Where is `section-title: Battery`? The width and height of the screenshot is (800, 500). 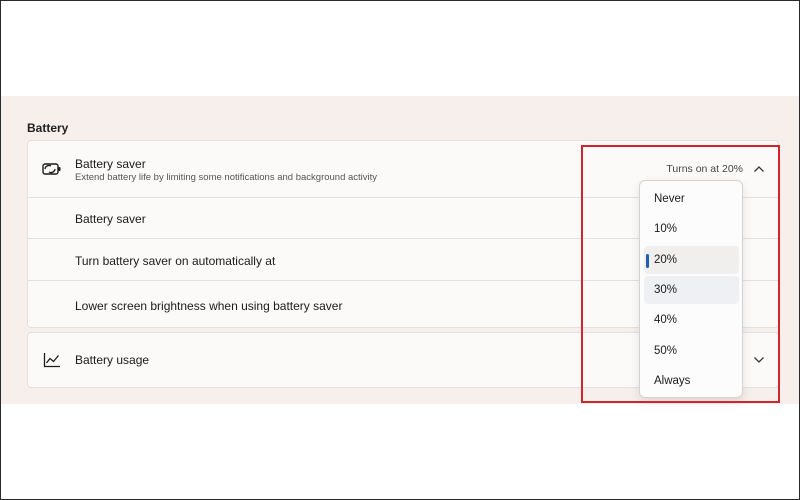
section-title: Battery is located at coordinates (48, 128).